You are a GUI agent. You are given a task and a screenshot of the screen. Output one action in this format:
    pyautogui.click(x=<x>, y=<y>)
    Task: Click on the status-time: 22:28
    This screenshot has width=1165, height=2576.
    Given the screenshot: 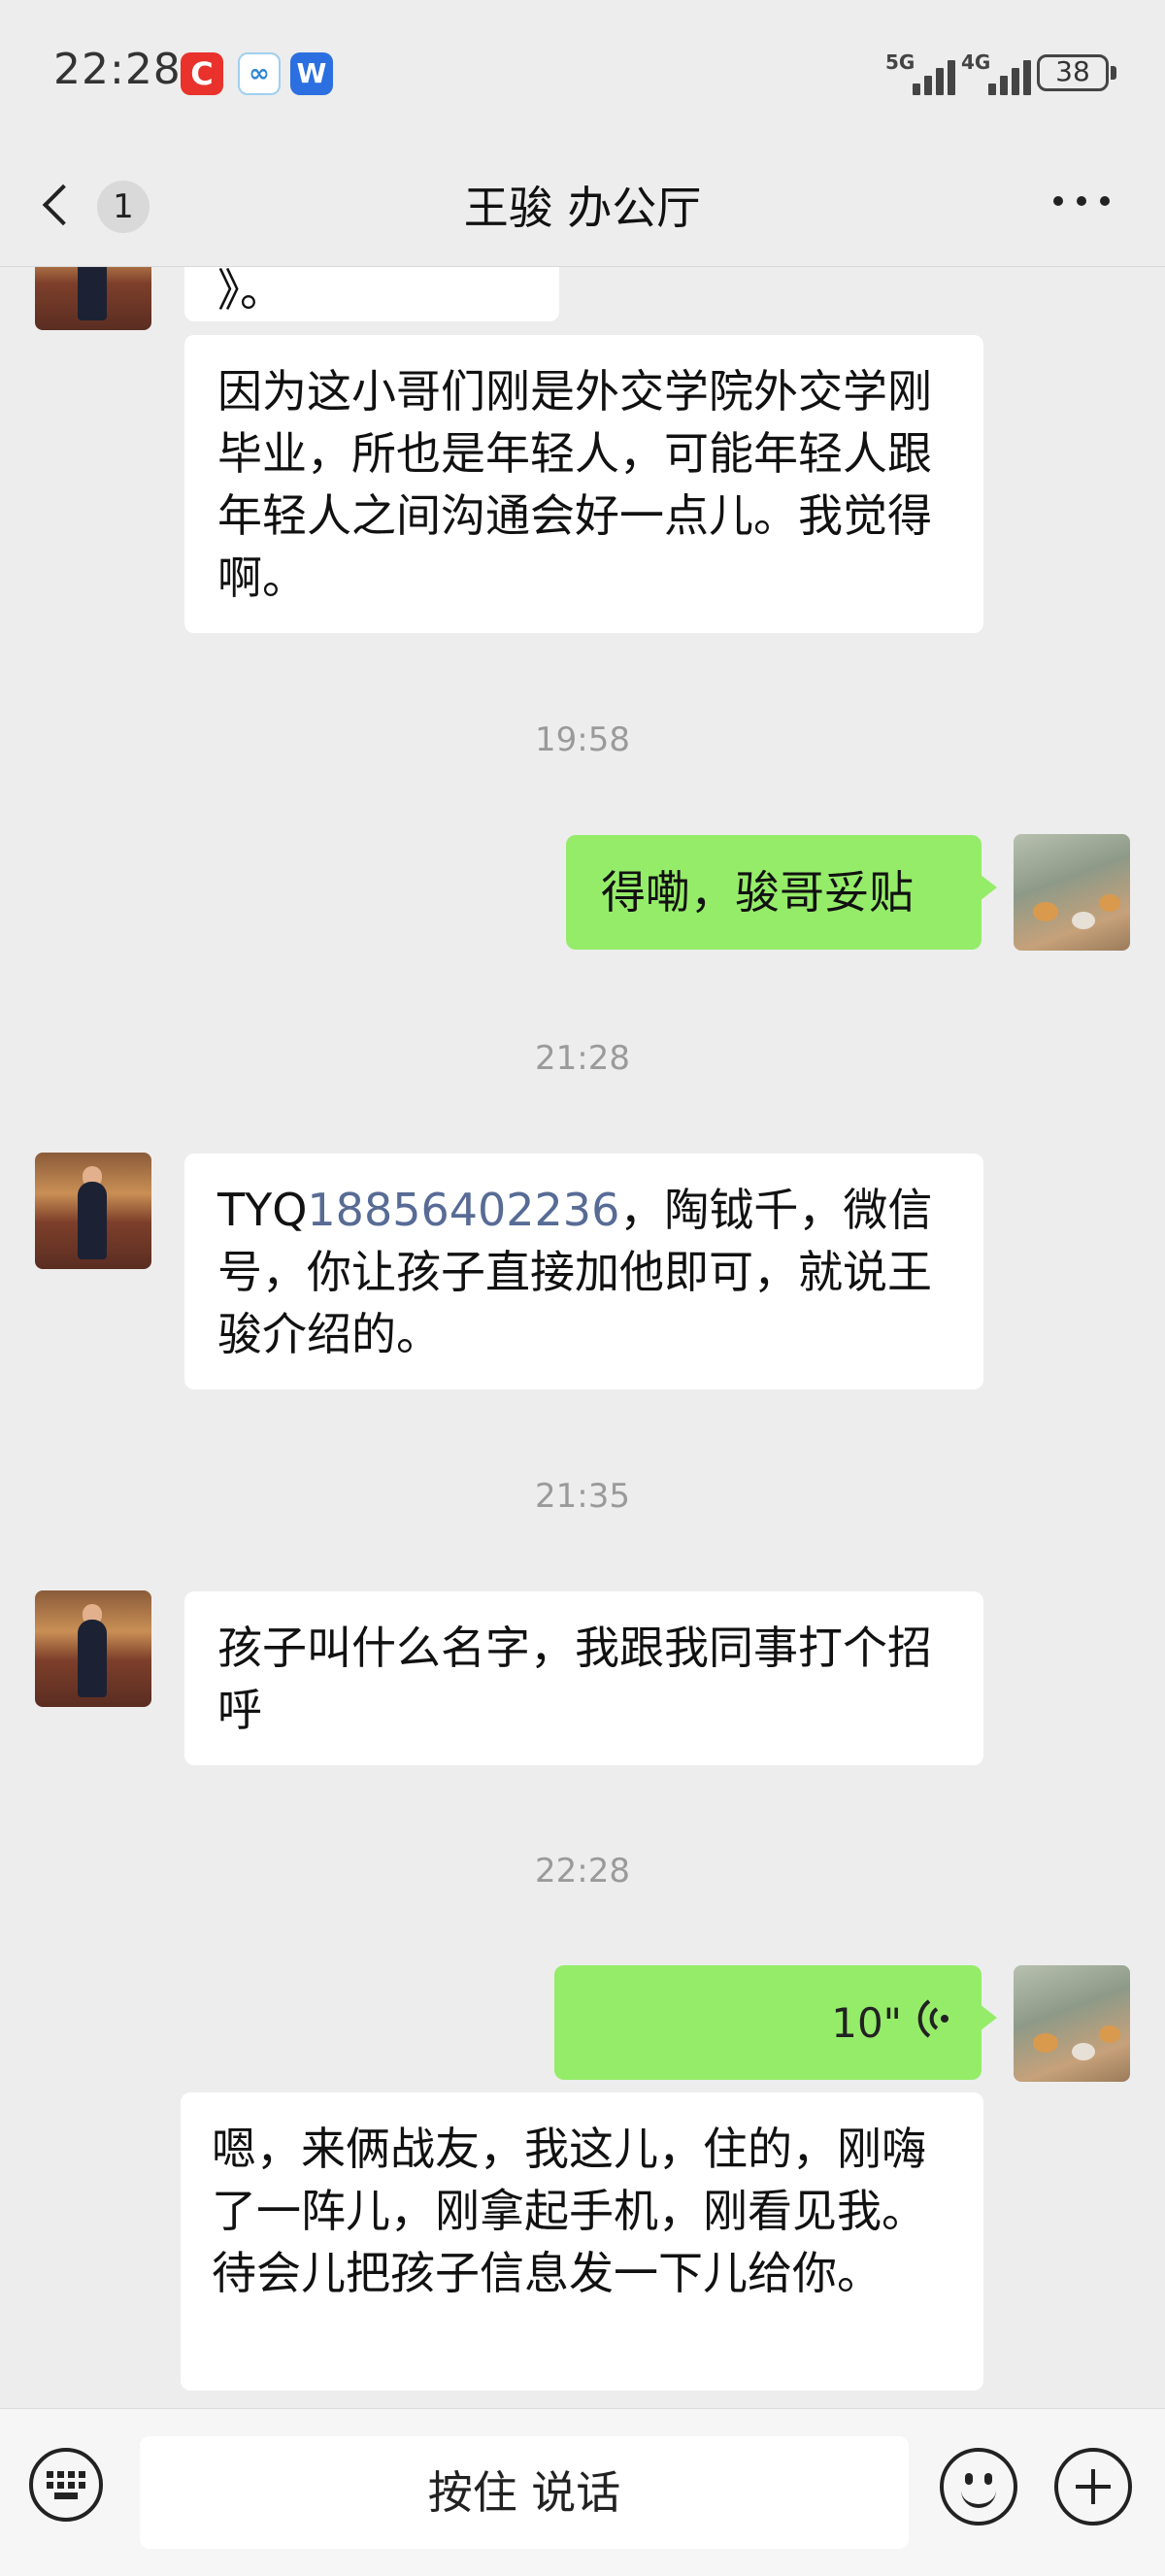 What is the action you would take?
    pyautogui.click(x=117, y=70)
    